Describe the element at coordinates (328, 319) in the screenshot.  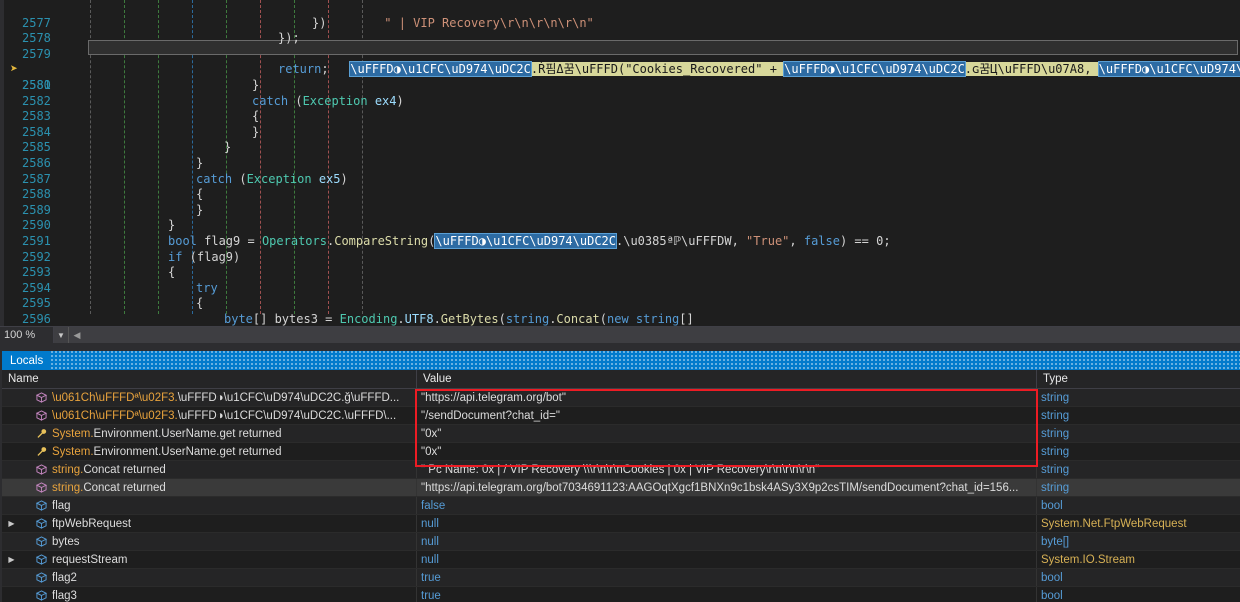
I see `code-token-operator: =` at that location.